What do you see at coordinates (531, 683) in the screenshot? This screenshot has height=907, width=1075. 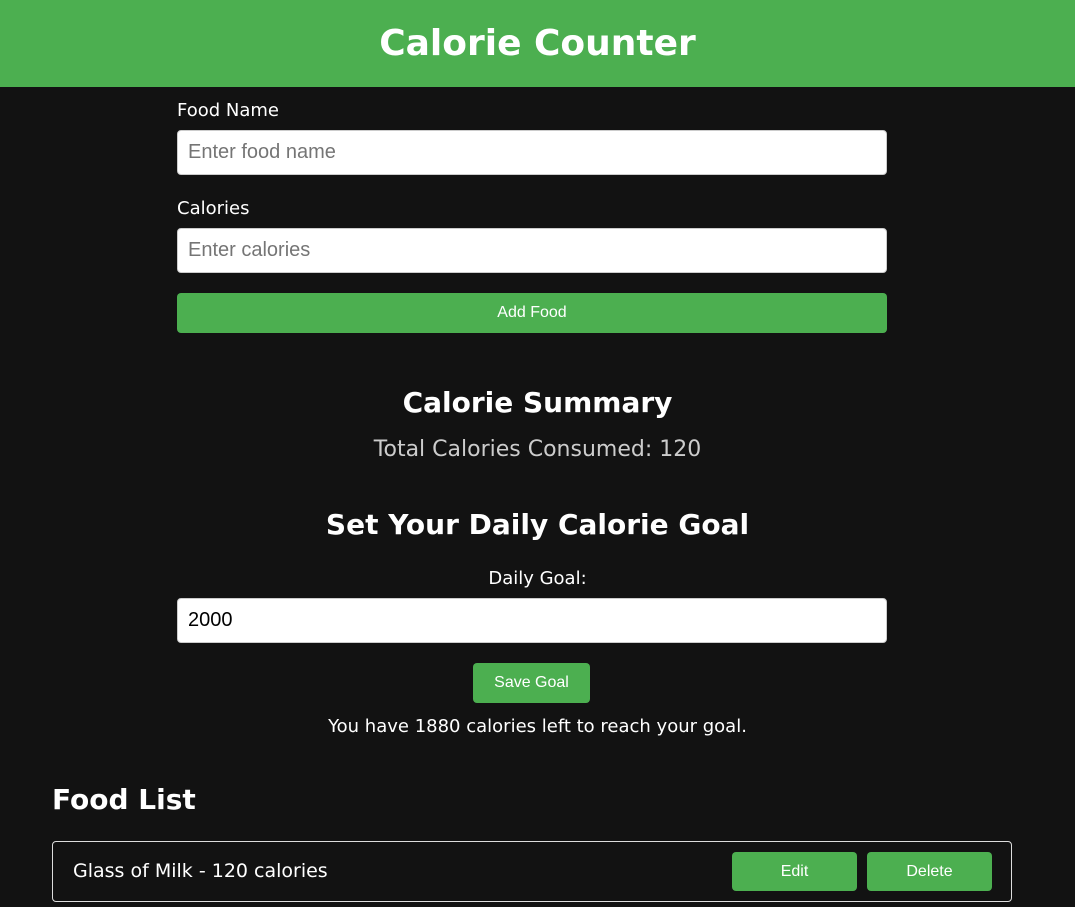 I see `save-goal-button: Save Goal` at bounding box center [531, 683].